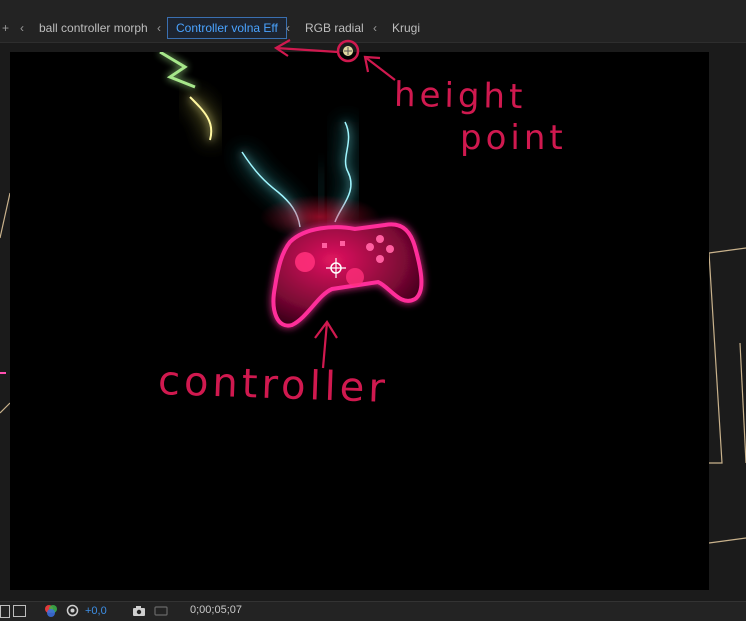 This screenshot has width=746, height=621. What do you see at coordinates (19, 611) in the screenshot?
I see `transparency-grid-icon` at bounding box center [19, 611].